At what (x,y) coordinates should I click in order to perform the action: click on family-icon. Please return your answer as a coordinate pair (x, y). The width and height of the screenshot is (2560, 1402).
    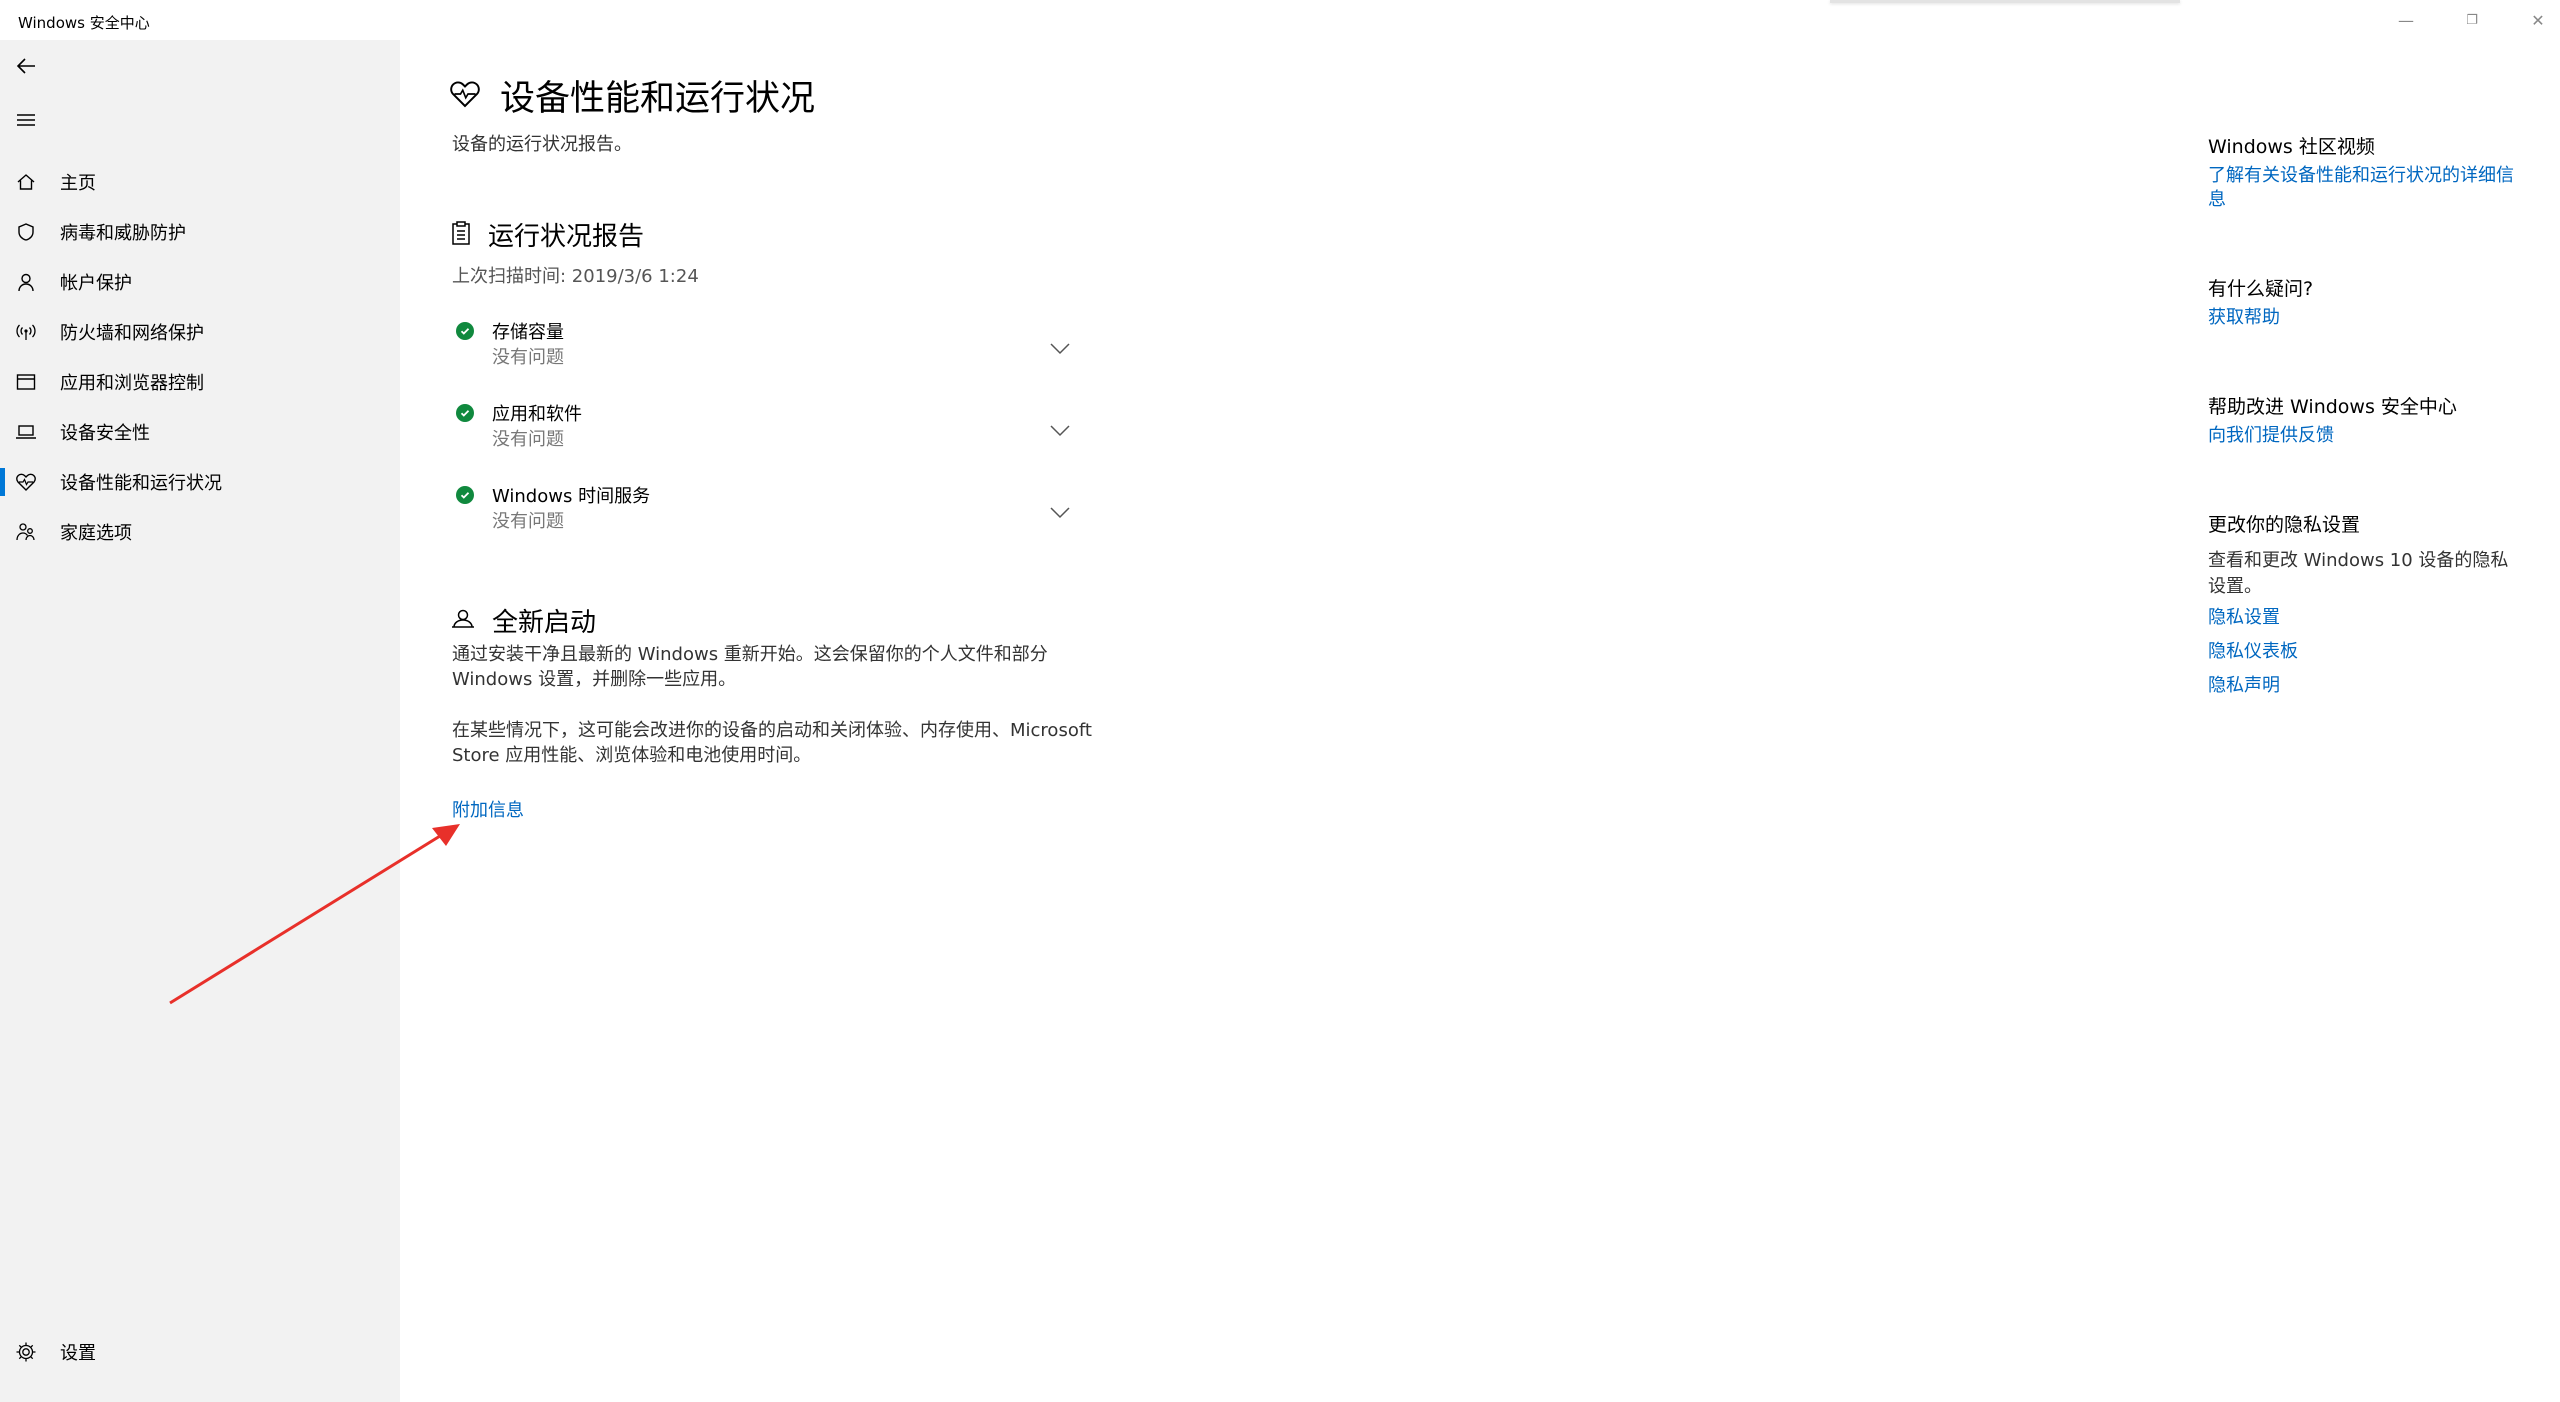
    Looking at the image, I should click on (26, 532).